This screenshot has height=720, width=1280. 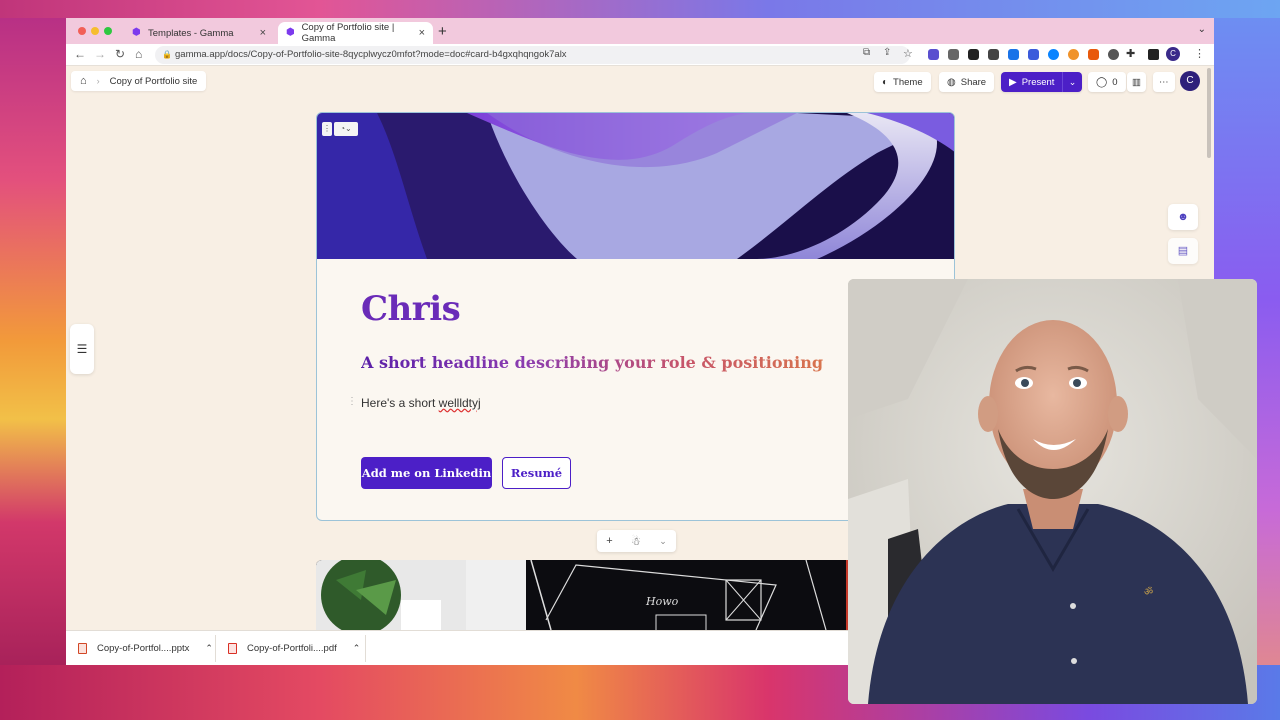 I want to click on handwriting-text: Howo, so click(x=662, y=601).